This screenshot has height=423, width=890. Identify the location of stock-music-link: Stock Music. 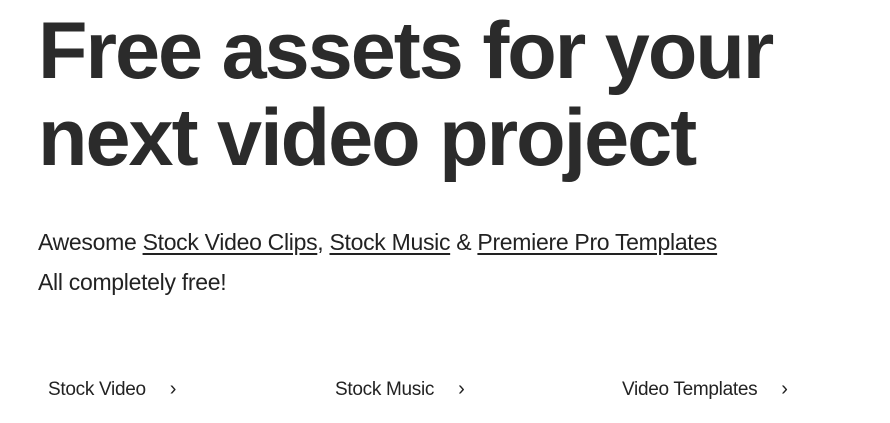
(389, 242).